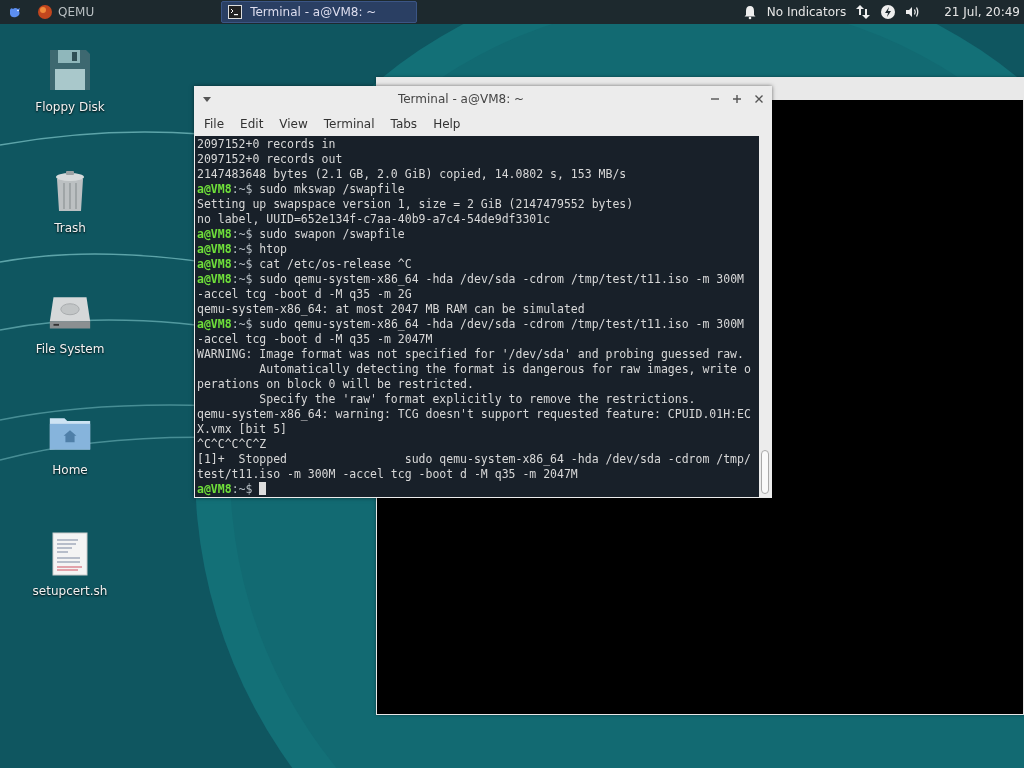 The width and height of the screenshot is (1024, 768). What do you see at coordinates (293, 123) in the screenshot?
I see `menu-item: View` at bounding box center [293, 123].